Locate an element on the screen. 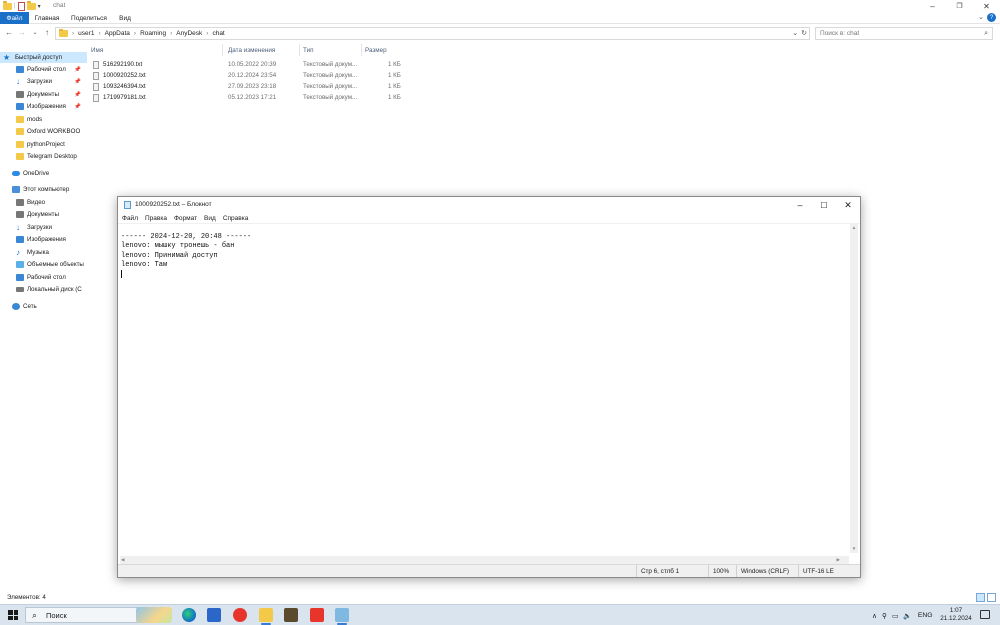 The image size is (1000, 625). explorer-window-buttons: – ❐ ✕ is located at coordinates (959, 6).